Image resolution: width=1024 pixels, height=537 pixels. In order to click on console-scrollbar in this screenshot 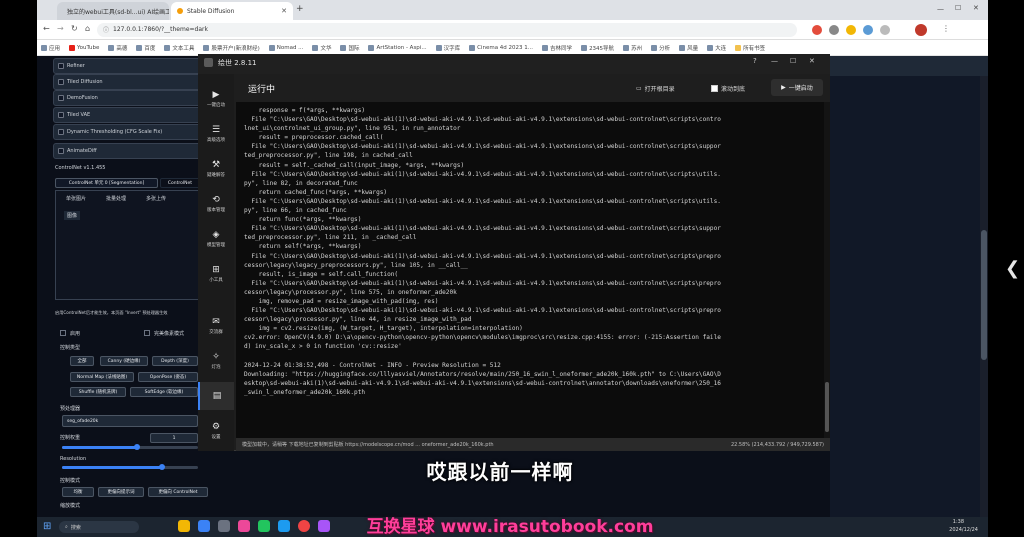, I will do `click(827, 270)`.